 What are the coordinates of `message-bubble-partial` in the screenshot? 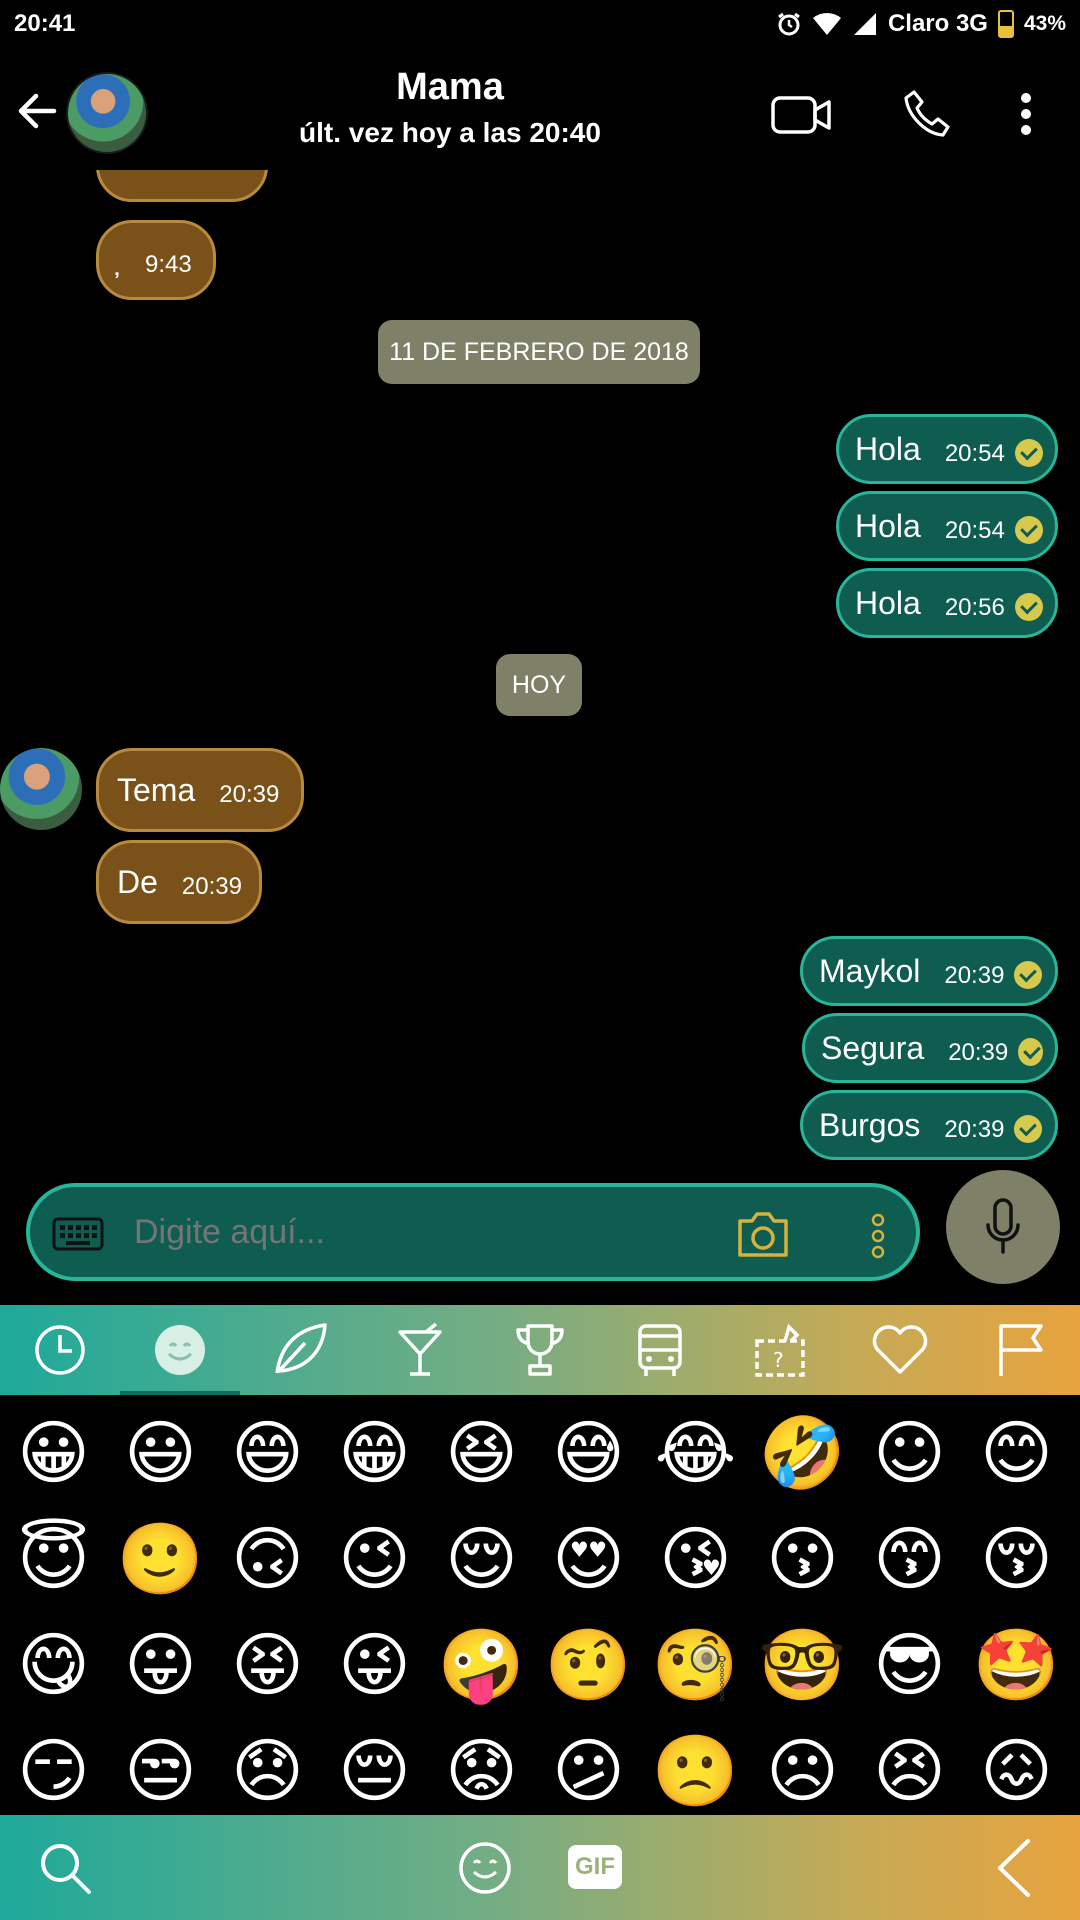 It's located at (182, 186).